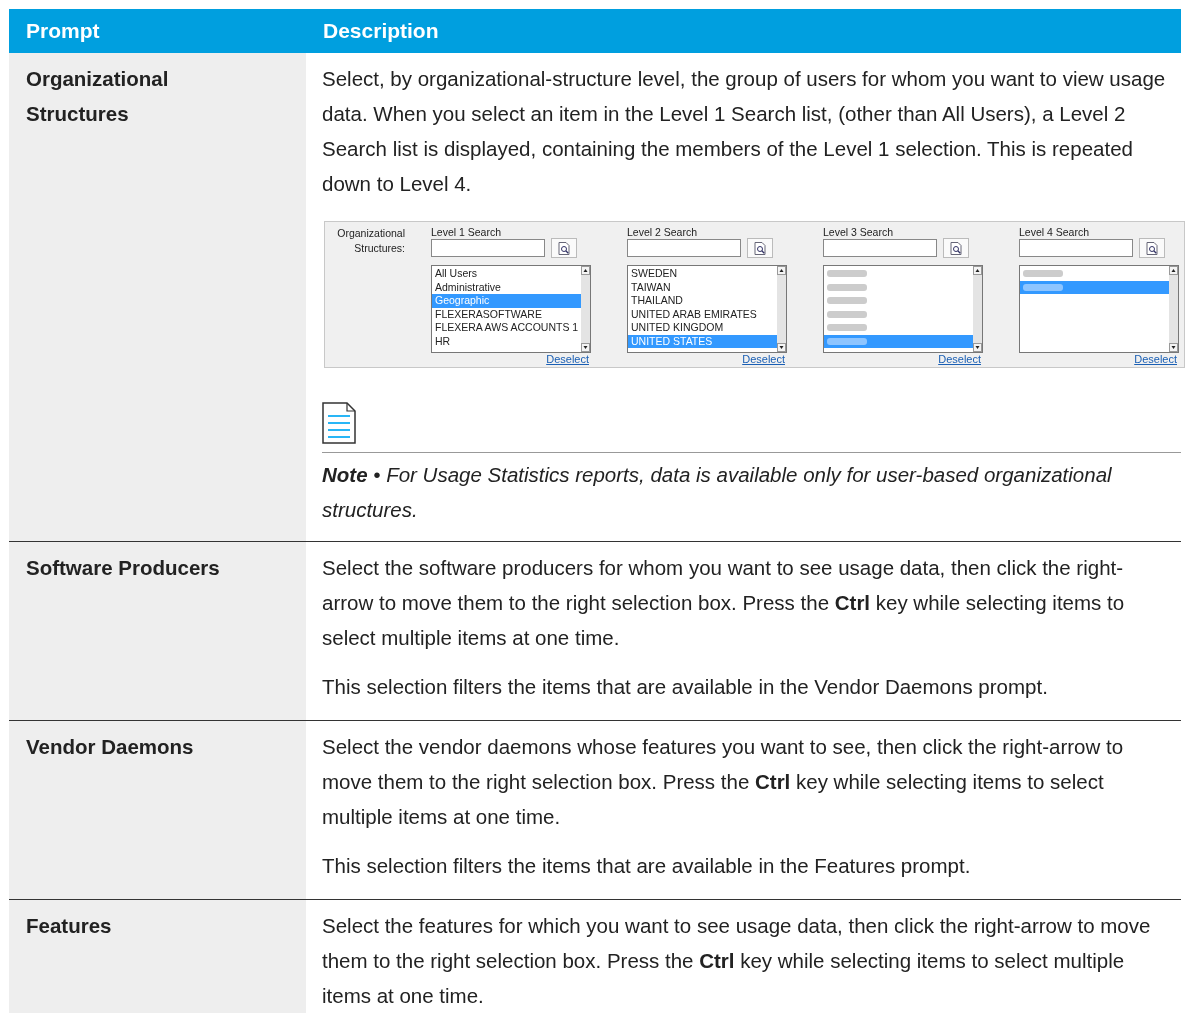  Describe the element at coordinates (663, 232) in the screenshot. I see `field-label: Level 2 Search` at that location.